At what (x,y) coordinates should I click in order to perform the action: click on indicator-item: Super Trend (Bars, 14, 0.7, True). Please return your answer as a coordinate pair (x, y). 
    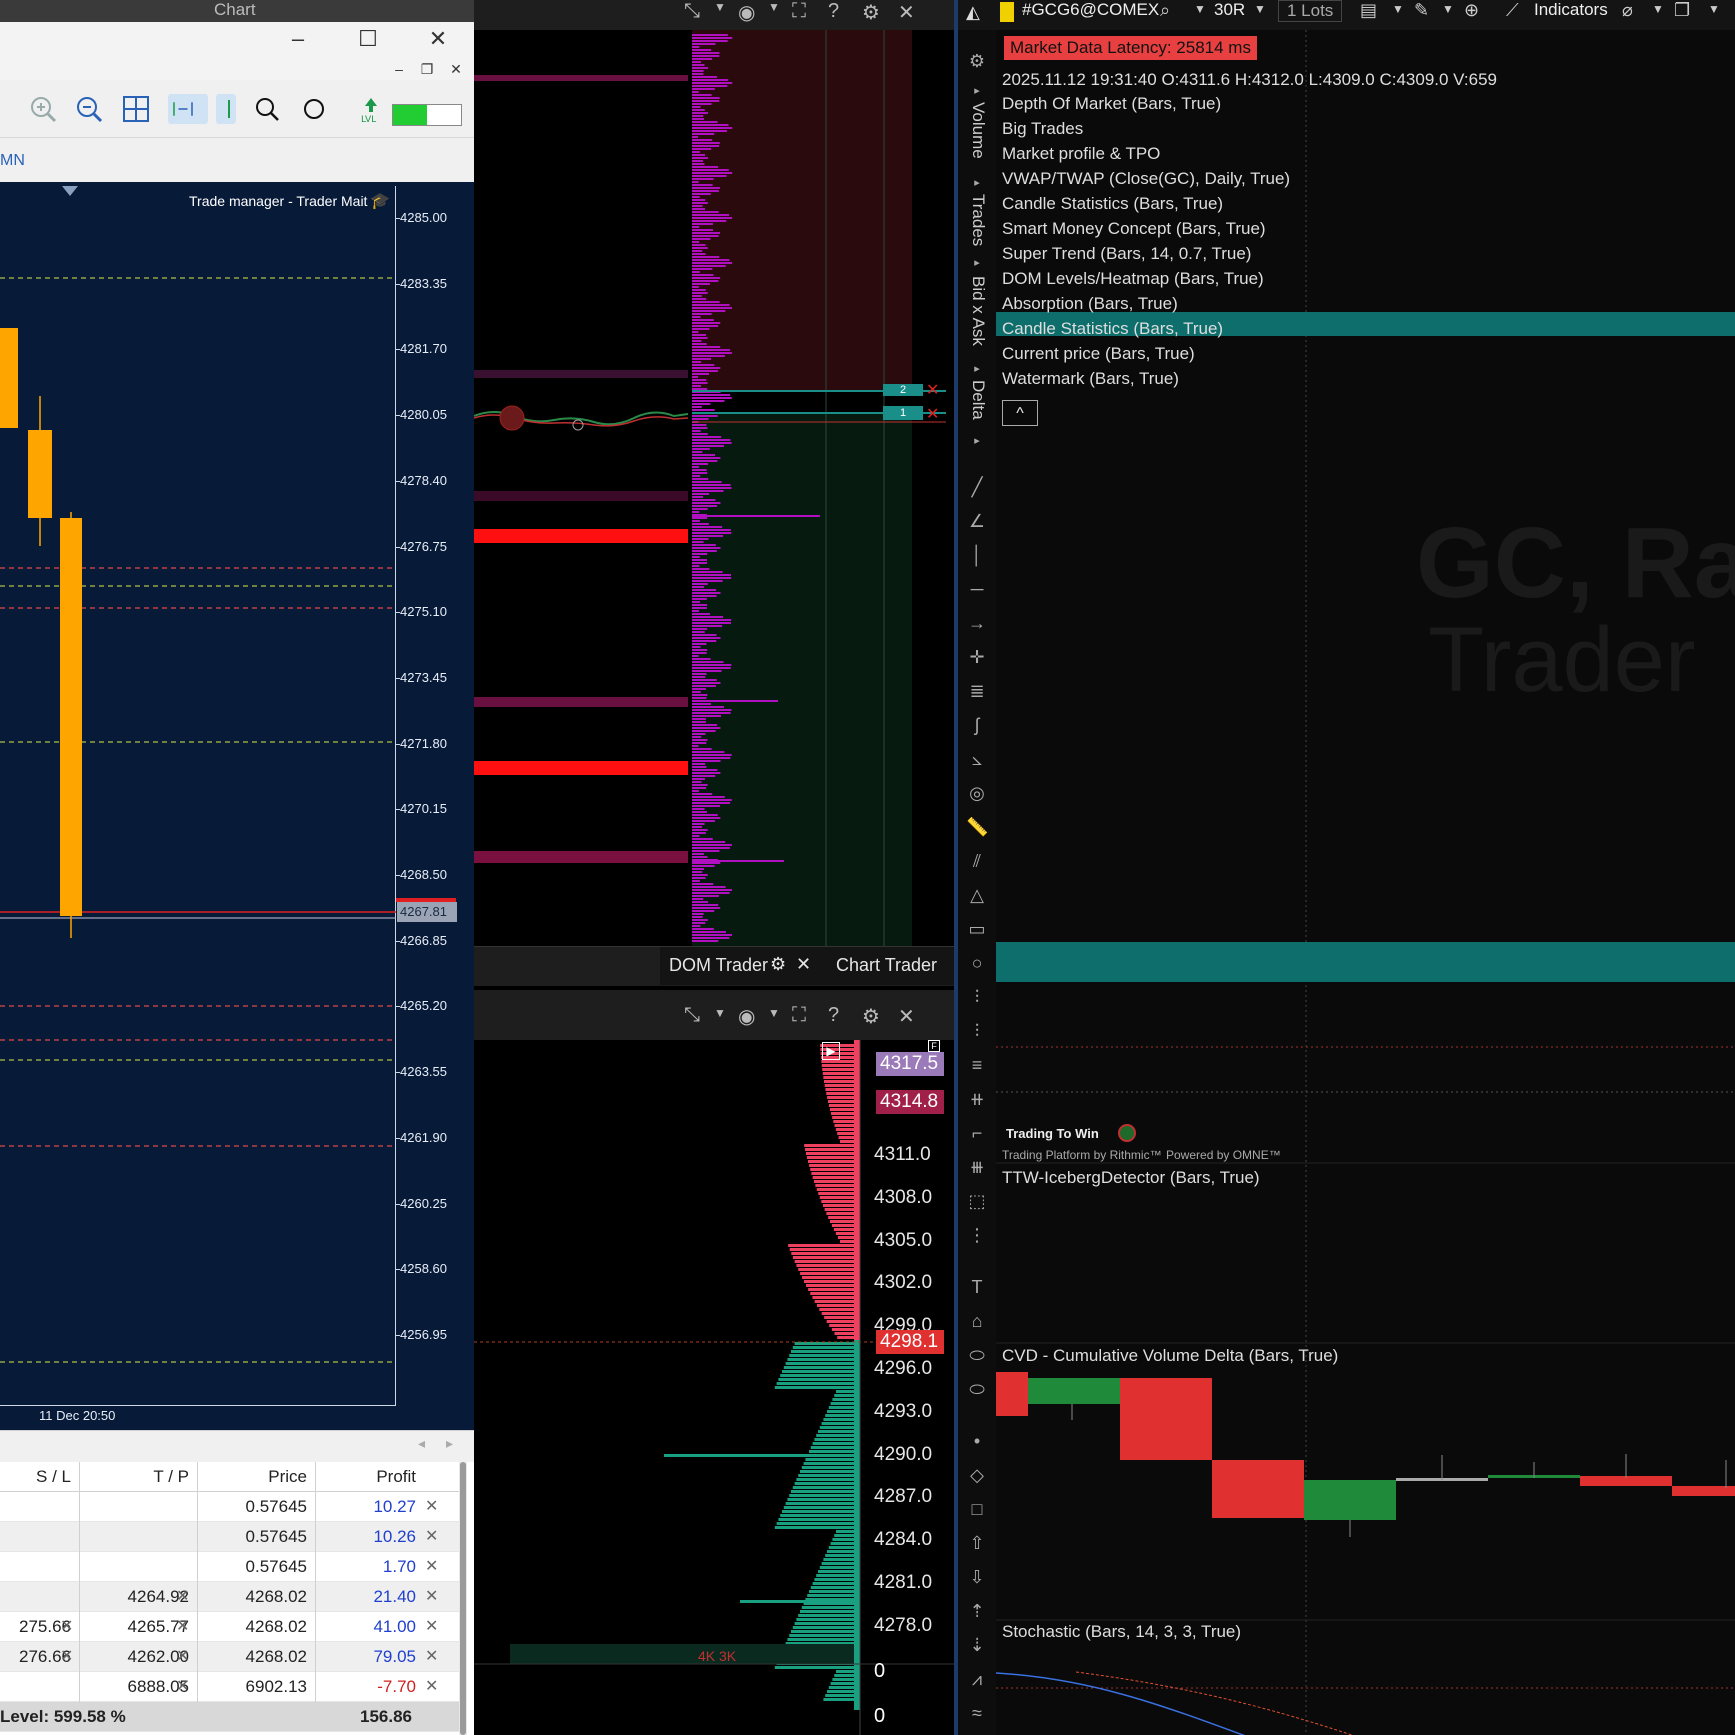
    Looking at the image, I should click on (1126, 254).